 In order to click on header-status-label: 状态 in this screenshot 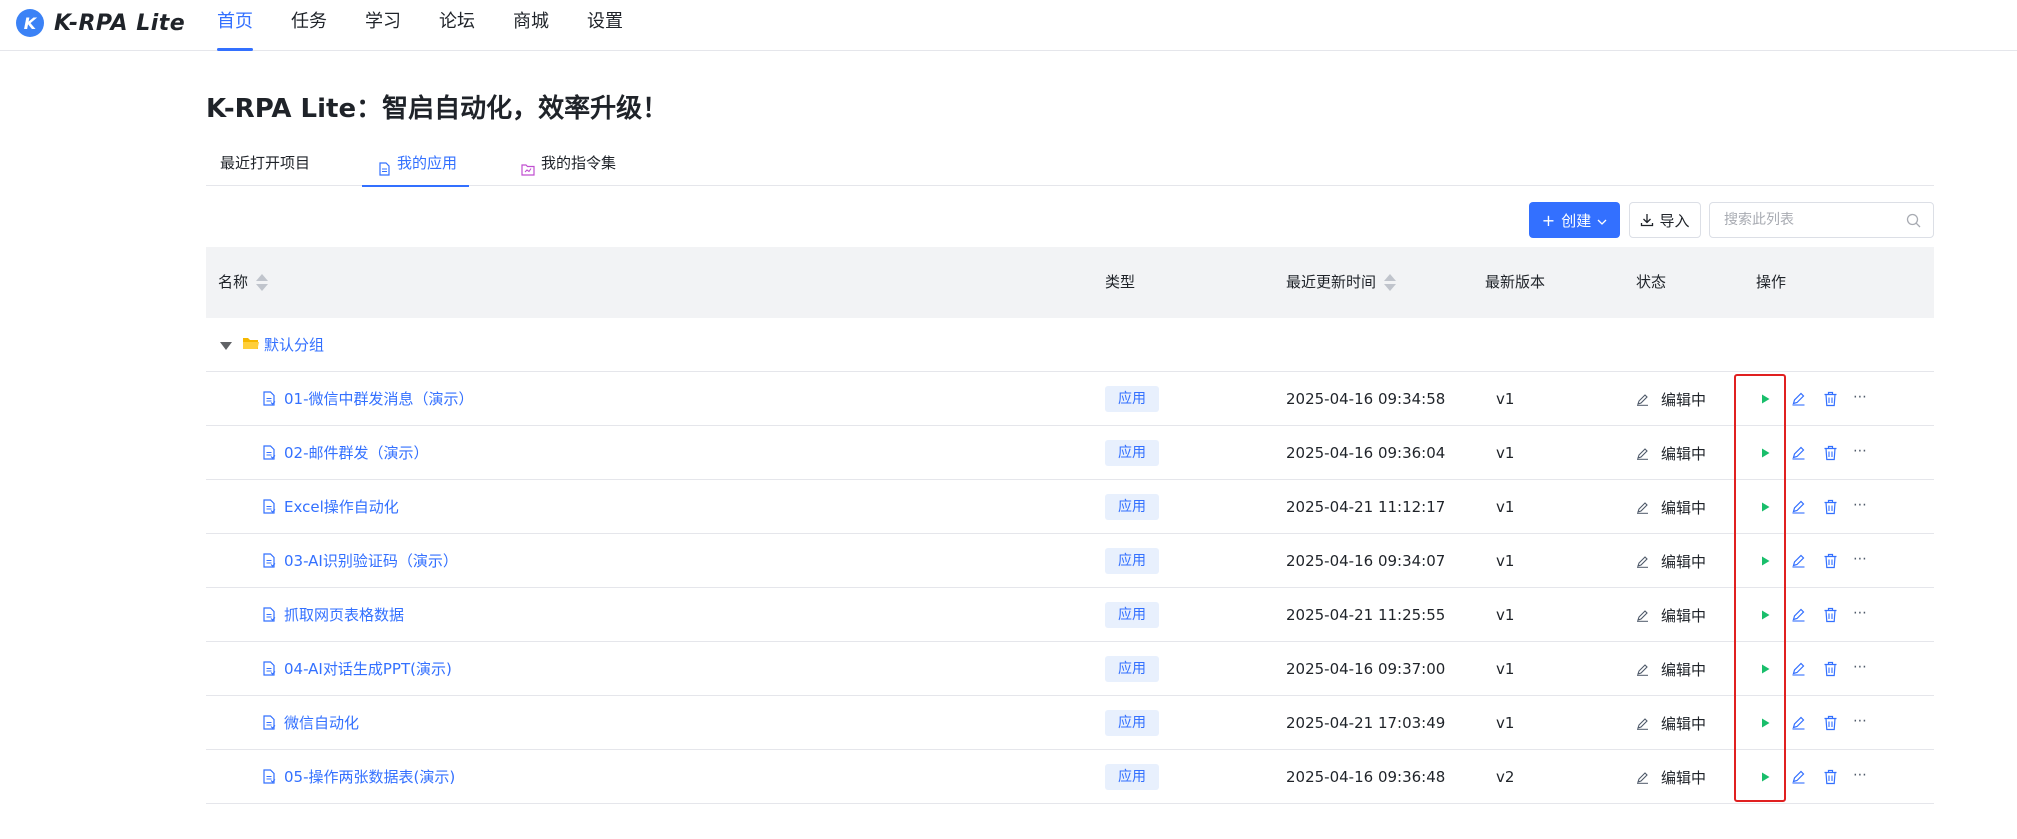, I will do `click(1651, 282)`.